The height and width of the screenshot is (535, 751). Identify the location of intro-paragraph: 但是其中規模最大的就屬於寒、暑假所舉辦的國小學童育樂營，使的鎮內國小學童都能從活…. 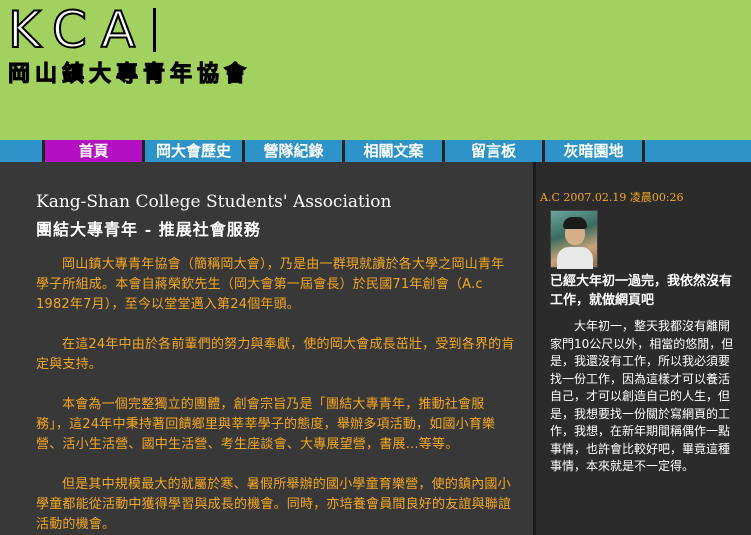
(274, 504).